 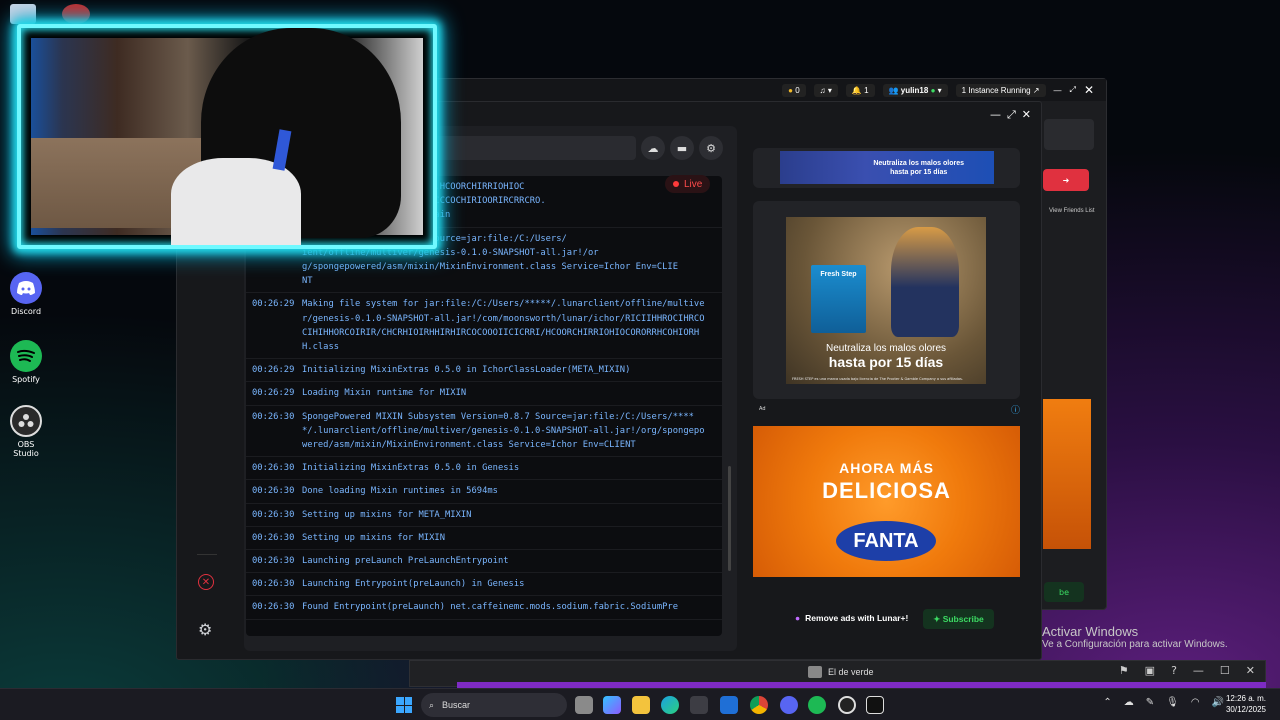 What do you see at coordinates (670, 705) in the screenshot?
I see `edge-icon` at bounding box center [670, 705].